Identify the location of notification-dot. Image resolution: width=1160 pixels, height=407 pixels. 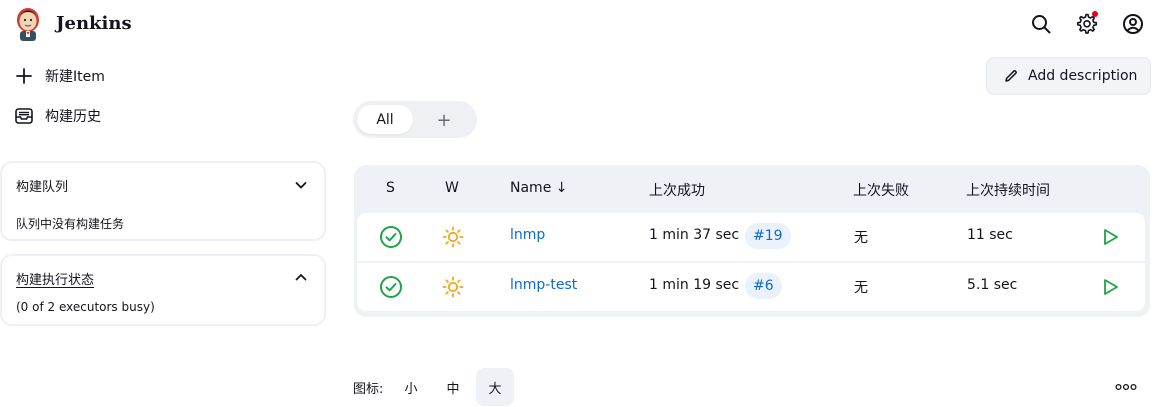
(1095, 14).